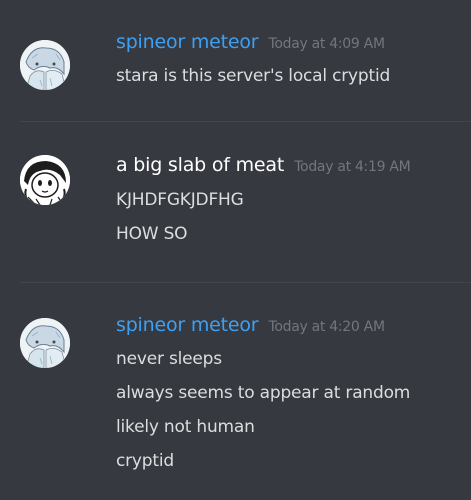 The image size is (471, 500). I want to click on username: a big slab of meat, so click(200, 165).